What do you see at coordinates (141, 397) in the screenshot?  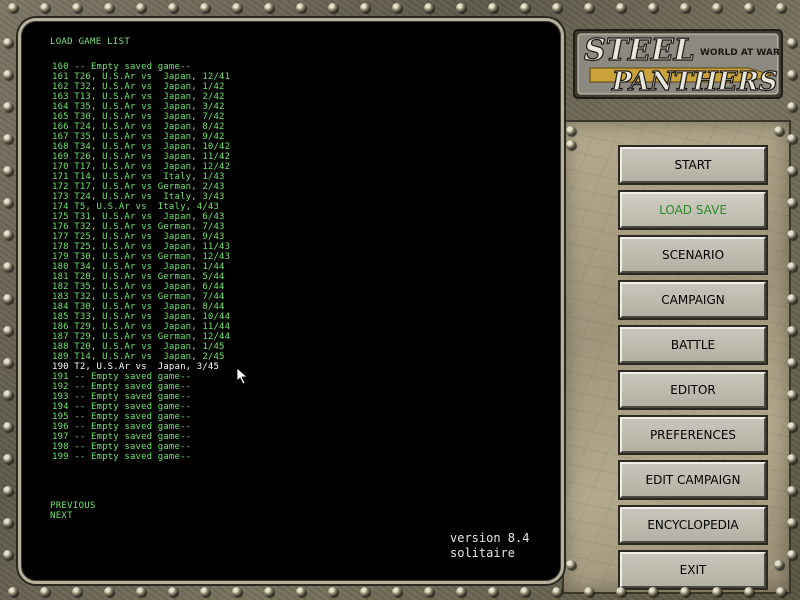 I see `saved-game-item: 193 -- Empty saved game--` at bounding box center [141, 397].